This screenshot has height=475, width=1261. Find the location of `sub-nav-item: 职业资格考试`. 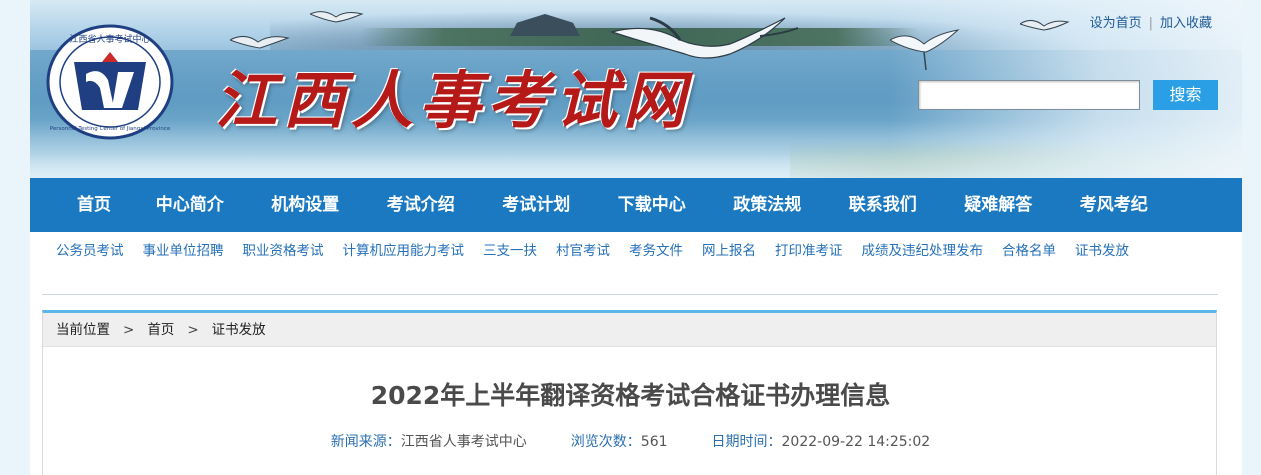

sub-nav-item: 职业资格考试 is located at coordinates (283, 251).